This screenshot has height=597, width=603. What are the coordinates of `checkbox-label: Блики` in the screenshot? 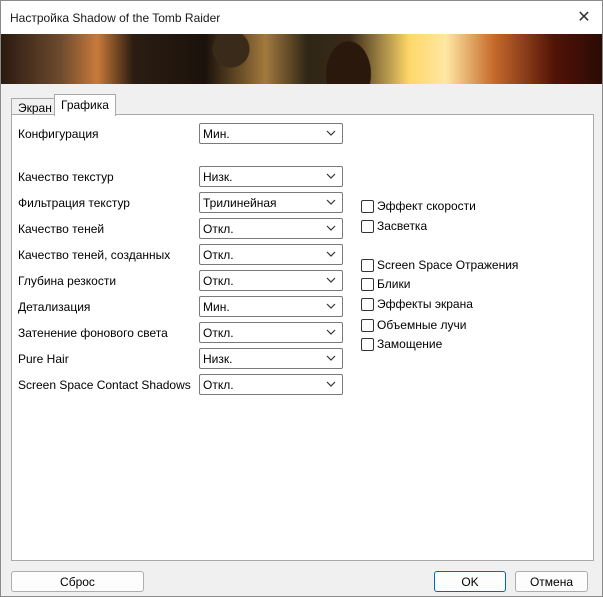 It's located at (394, 284).